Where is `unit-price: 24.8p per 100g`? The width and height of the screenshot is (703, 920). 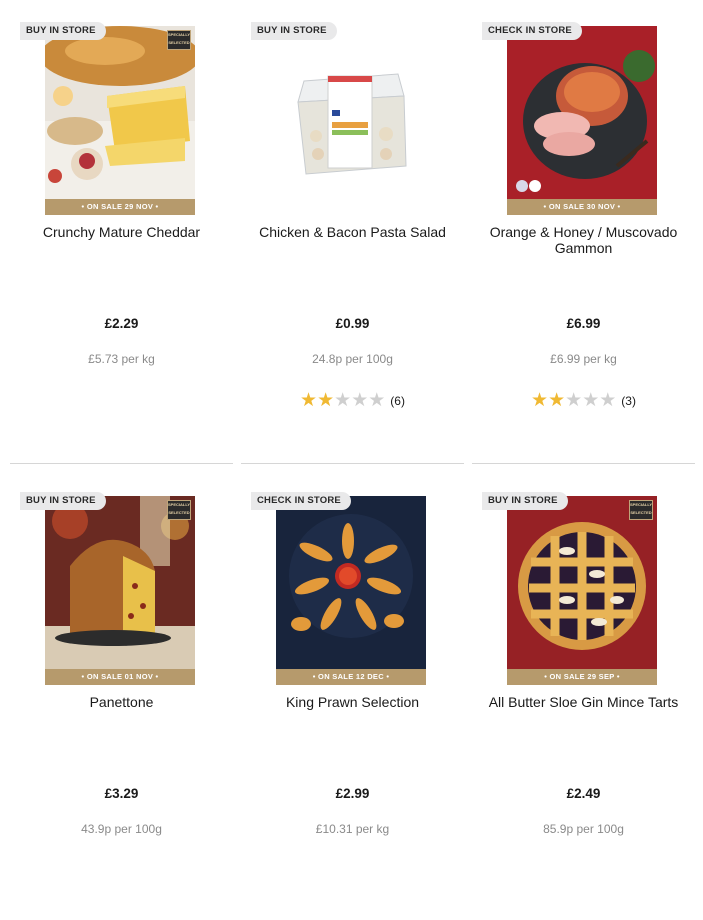 unit-price: 24.8p per 100g is located at coordinates (352, 359).